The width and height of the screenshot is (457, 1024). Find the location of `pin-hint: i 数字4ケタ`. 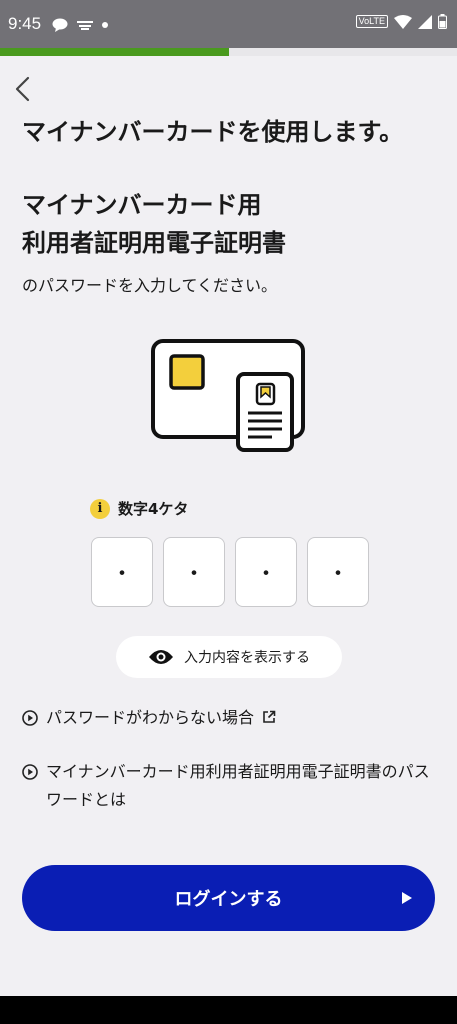

pin-hint: i 数字4ケタ is located at coordinates (139, 508).